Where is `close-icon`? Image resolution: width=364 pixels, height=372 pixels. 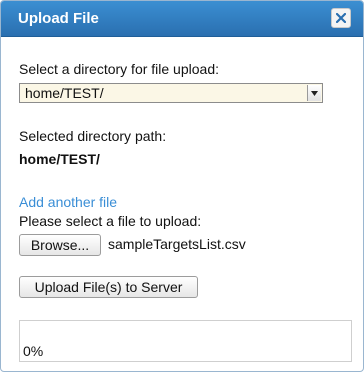 close-icon is located at coordinates (341, 18).